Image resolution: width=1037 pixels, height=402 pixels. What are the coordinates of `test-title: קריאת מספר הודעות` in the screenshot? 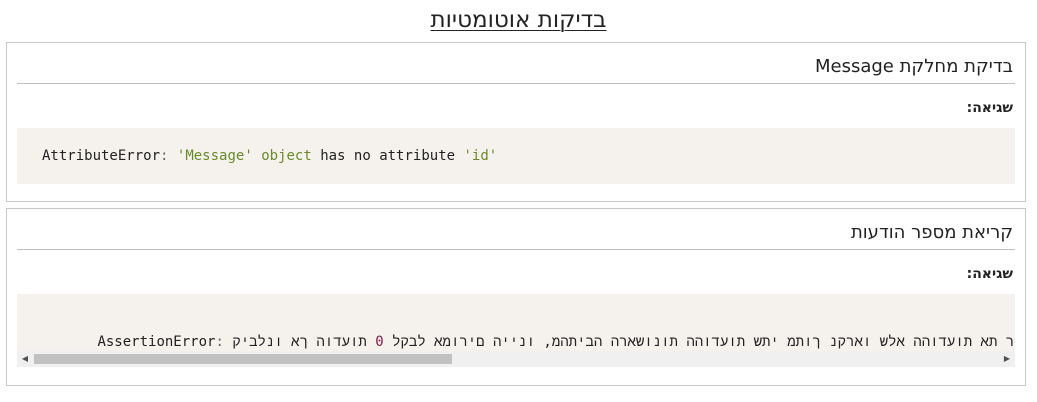 It's located at (931, 232).